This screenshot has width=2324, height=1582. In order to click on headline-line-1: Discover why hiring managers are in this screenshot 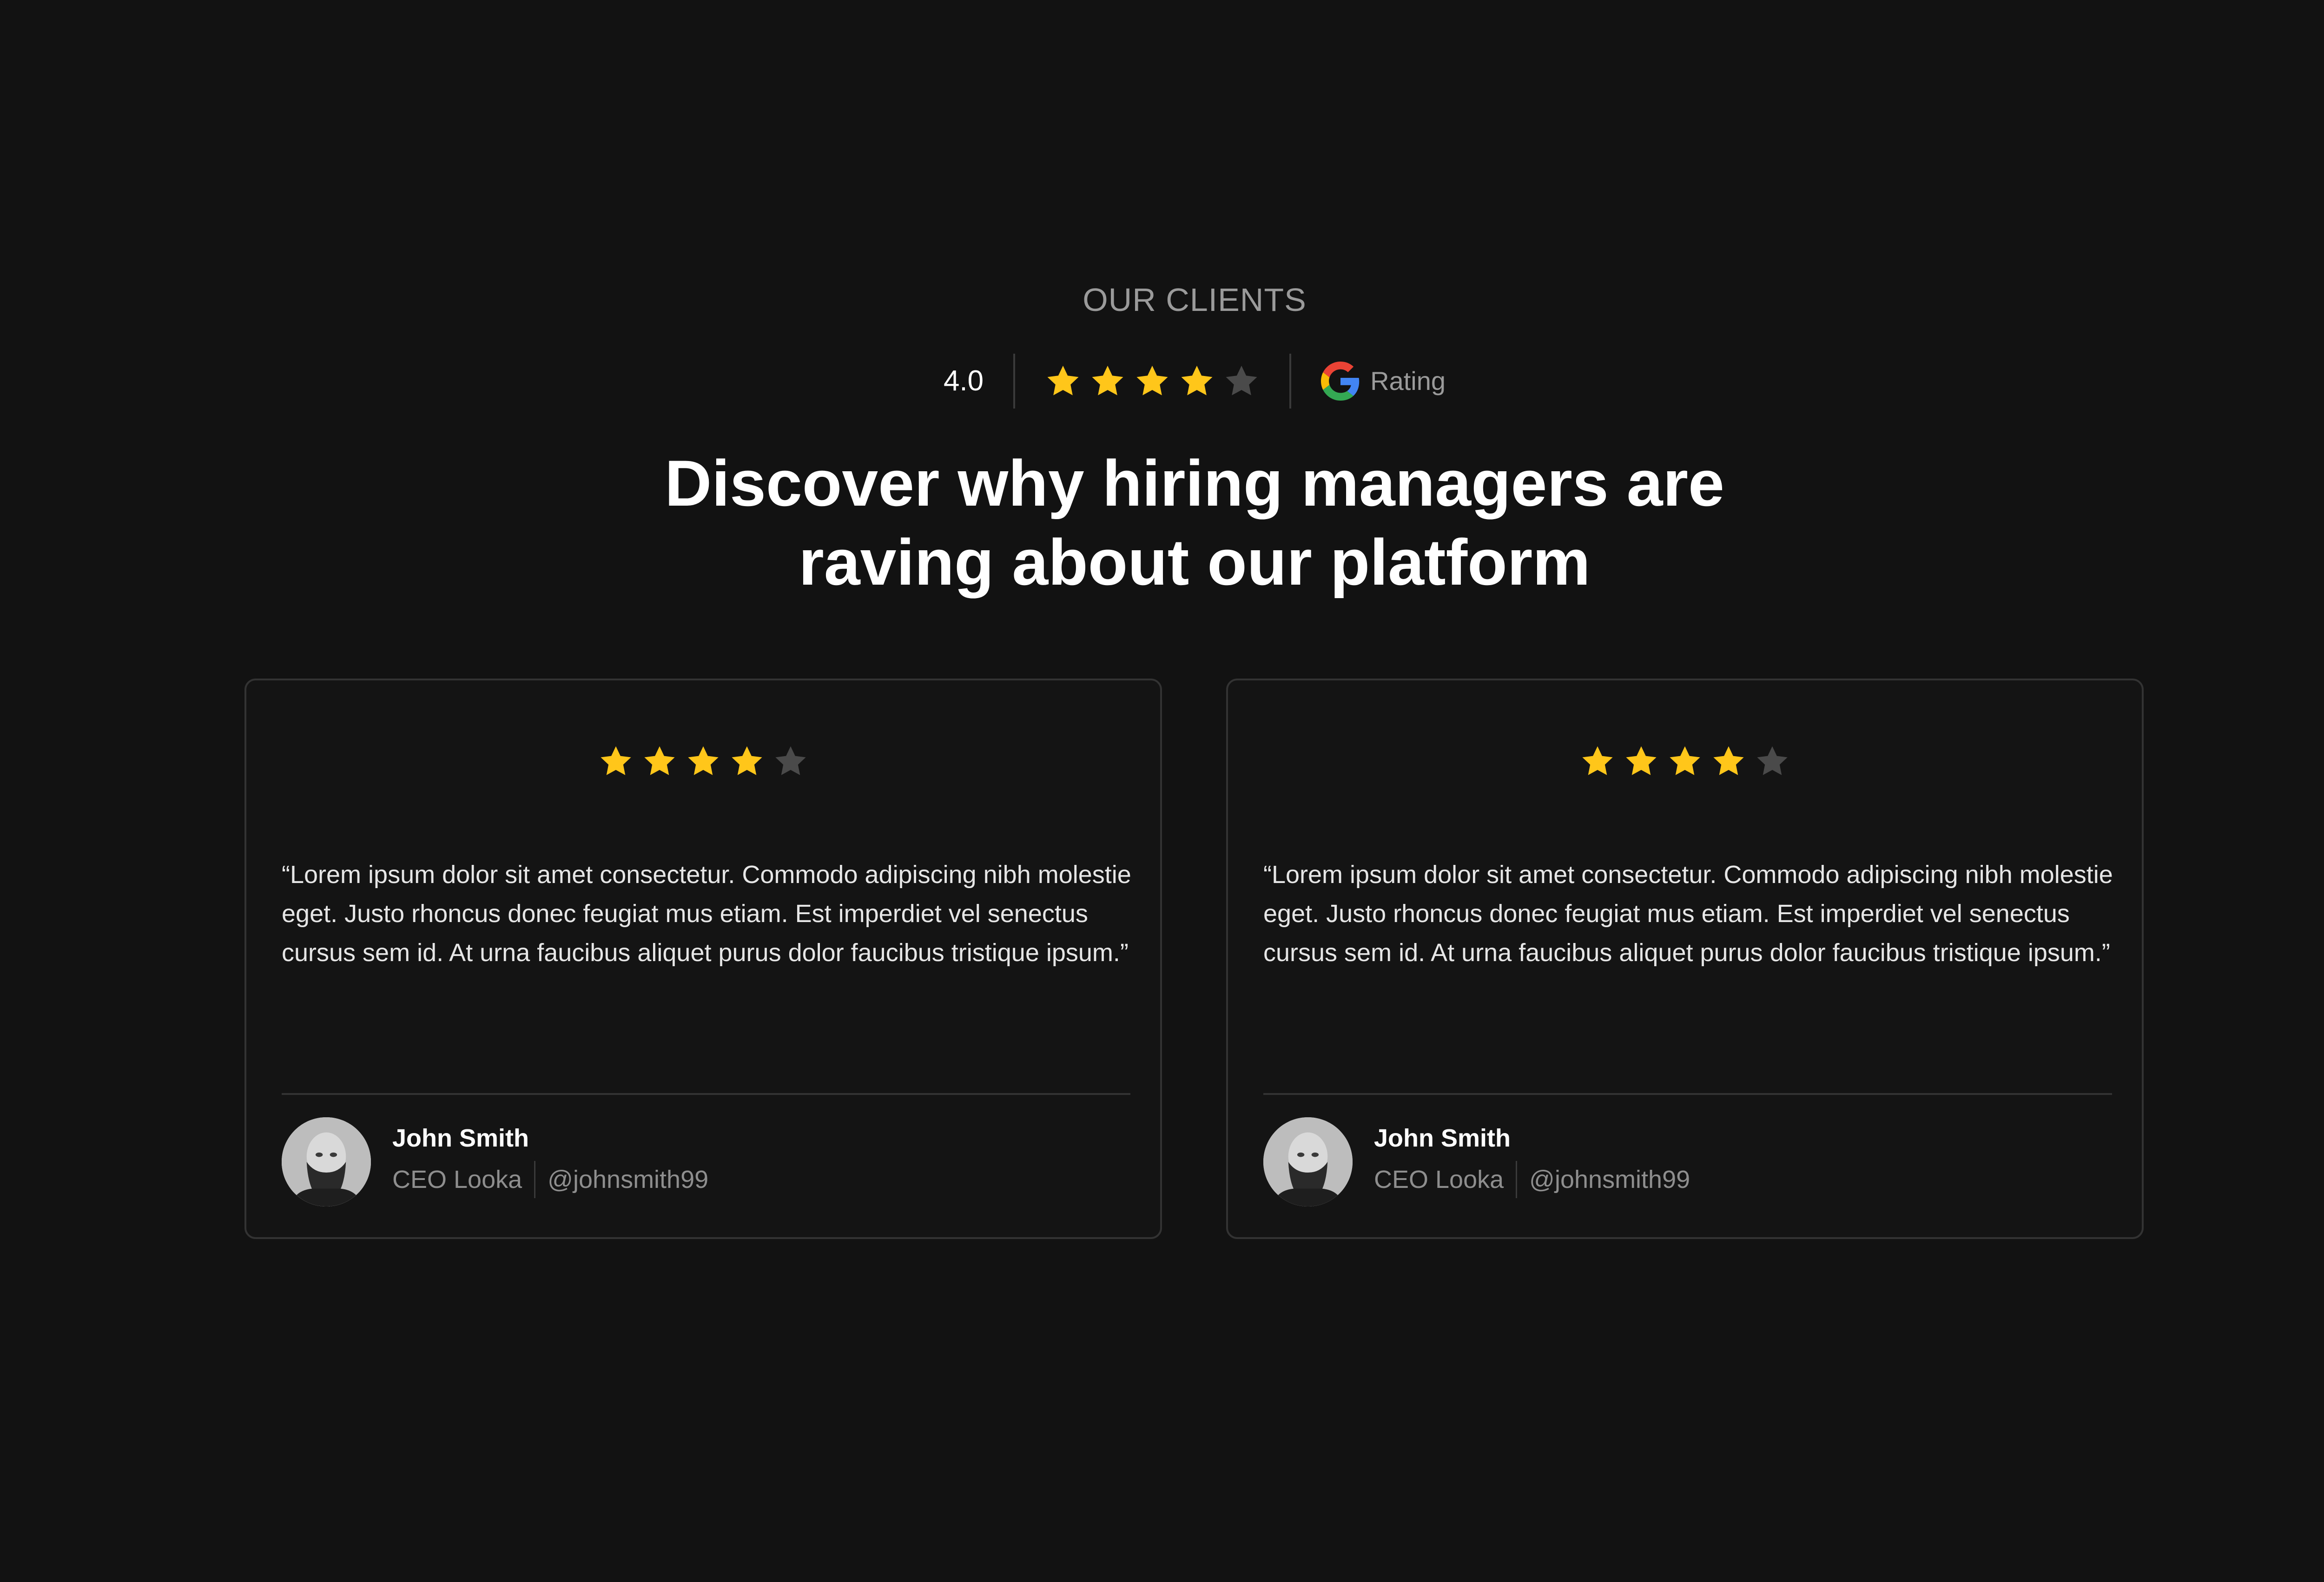, I will do `click(1194, 483)`.